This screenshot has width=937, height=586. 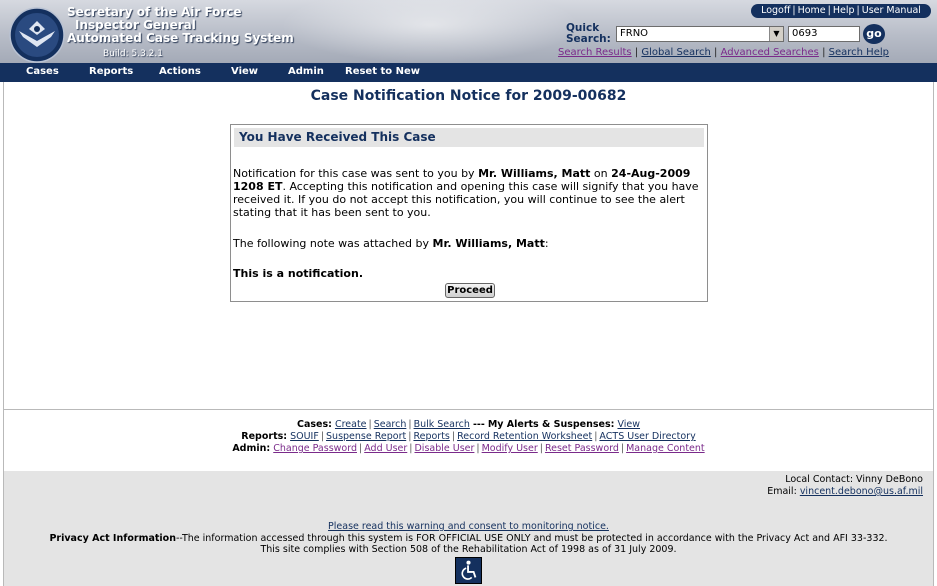 I want to click on nav-admin: Admin, so click(x=306, y=71).